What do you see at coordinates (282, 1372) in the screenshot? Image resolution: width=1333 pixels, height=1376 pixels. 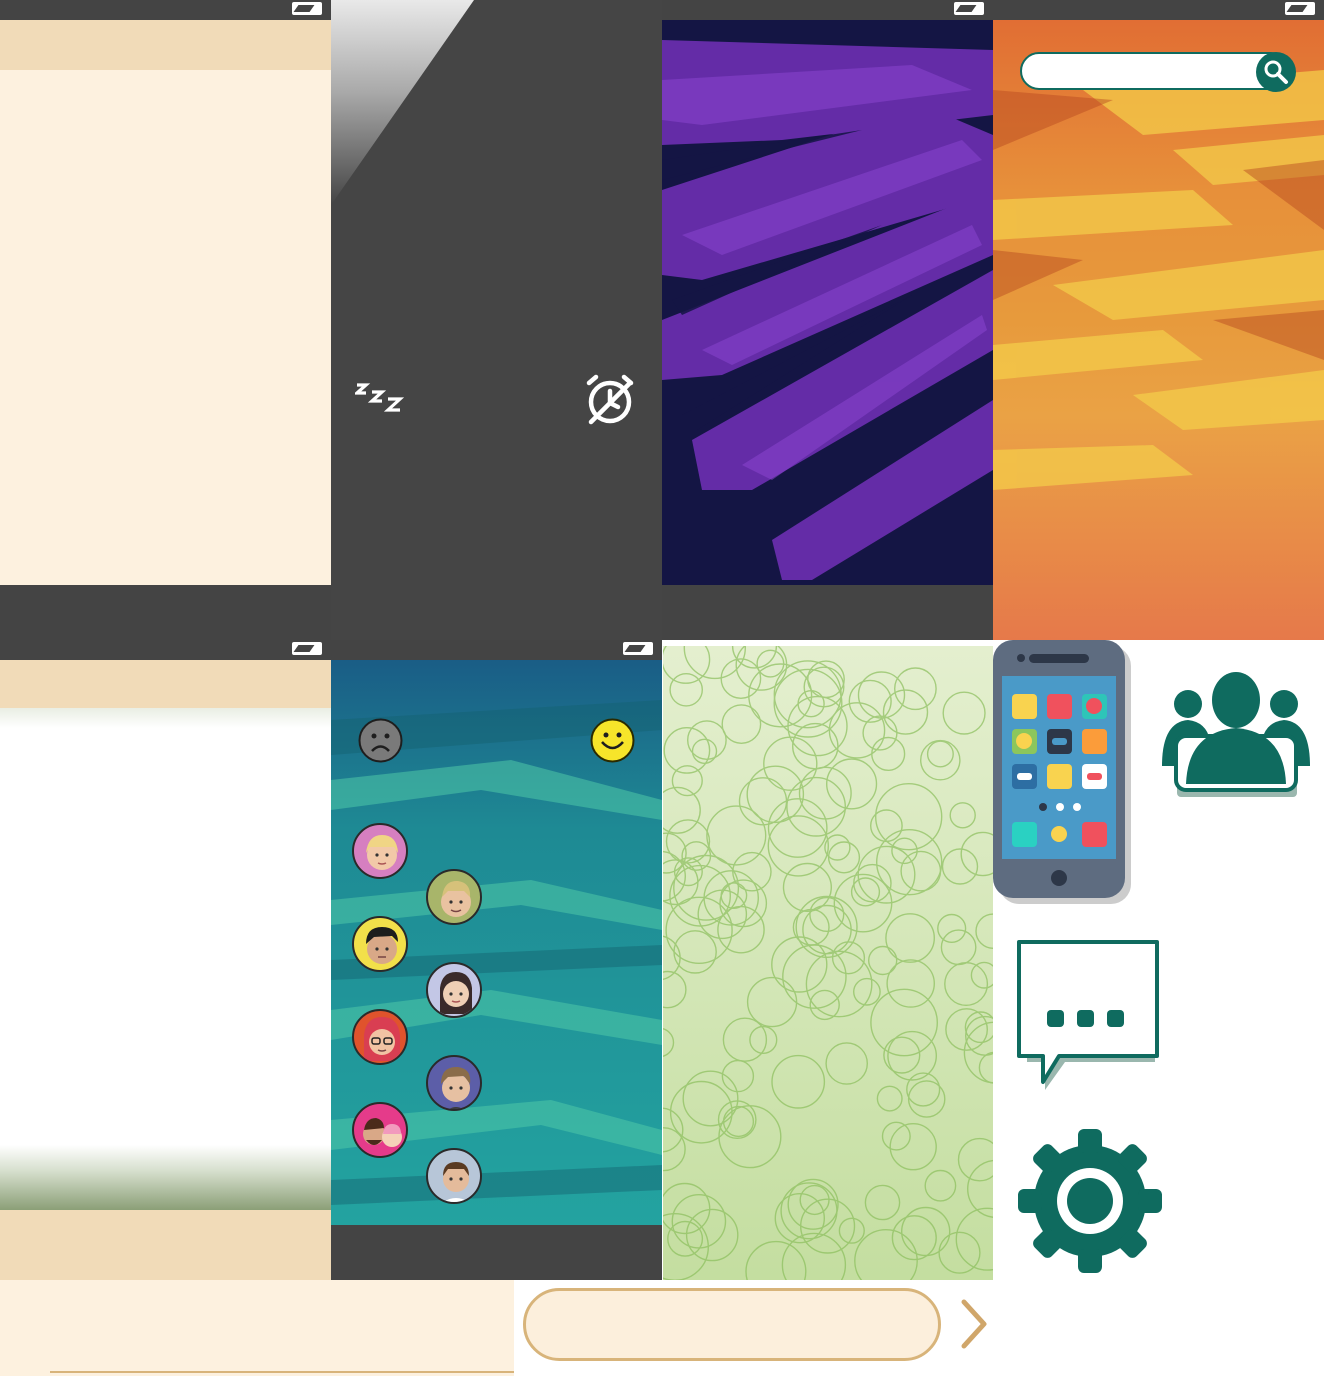 I see `divider-line` at bounding box center [282, 1372].